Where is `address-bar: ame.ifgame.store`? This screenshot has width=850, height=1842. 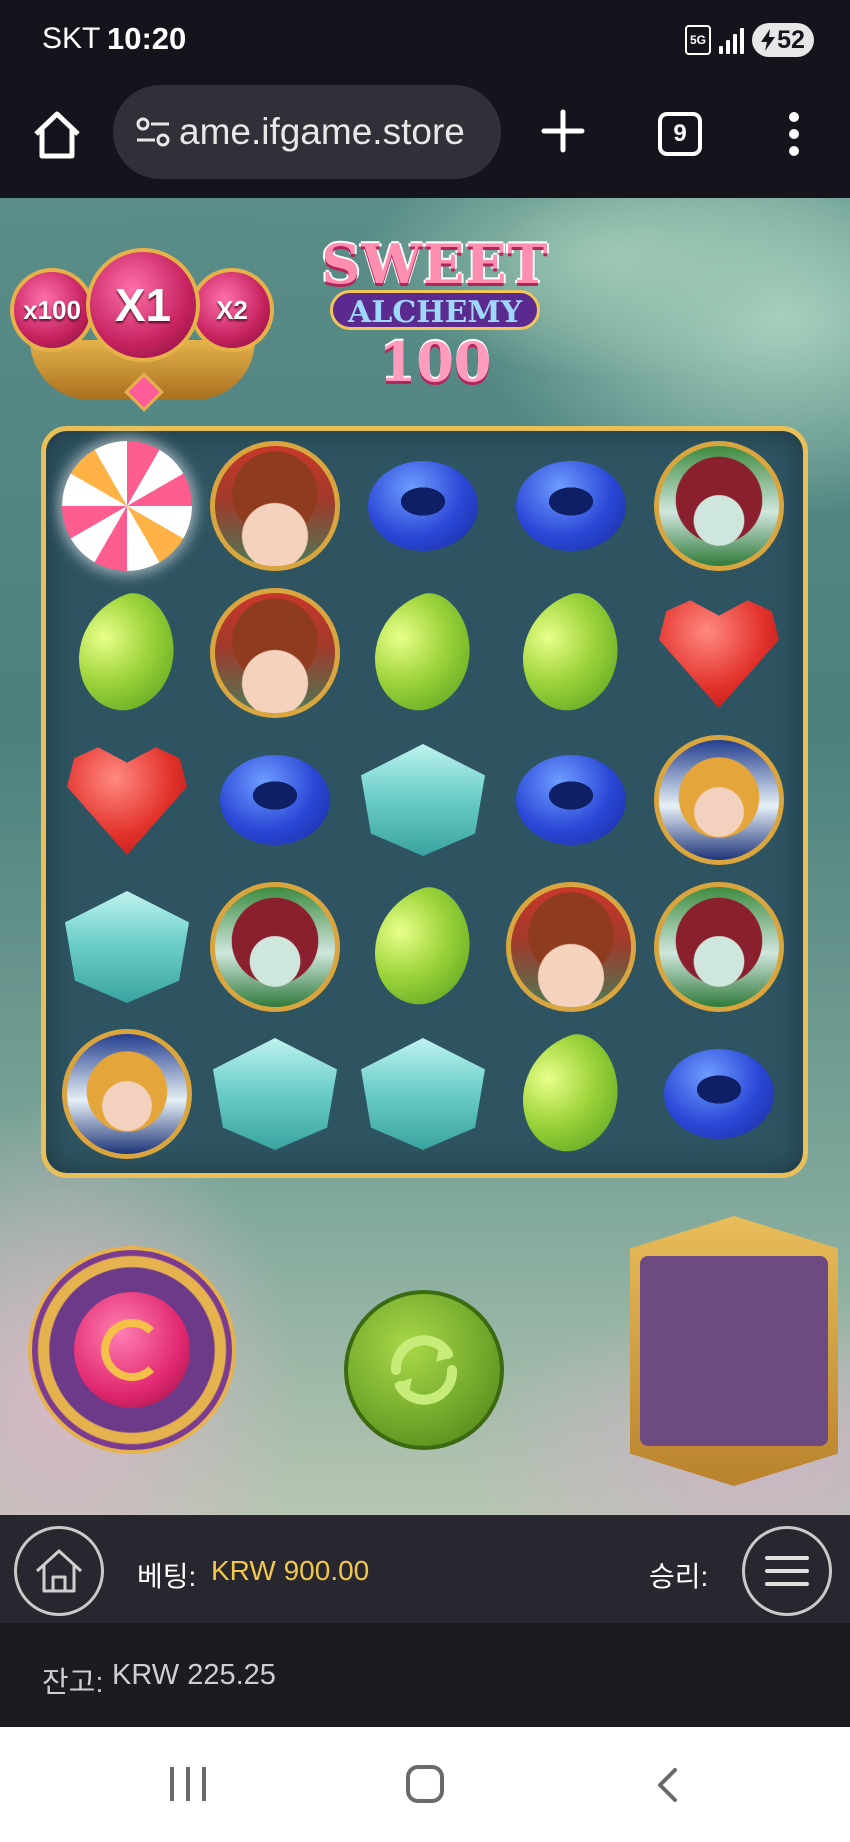
address-bar: ame.ifgame.store is located at coordinates (307, 132).